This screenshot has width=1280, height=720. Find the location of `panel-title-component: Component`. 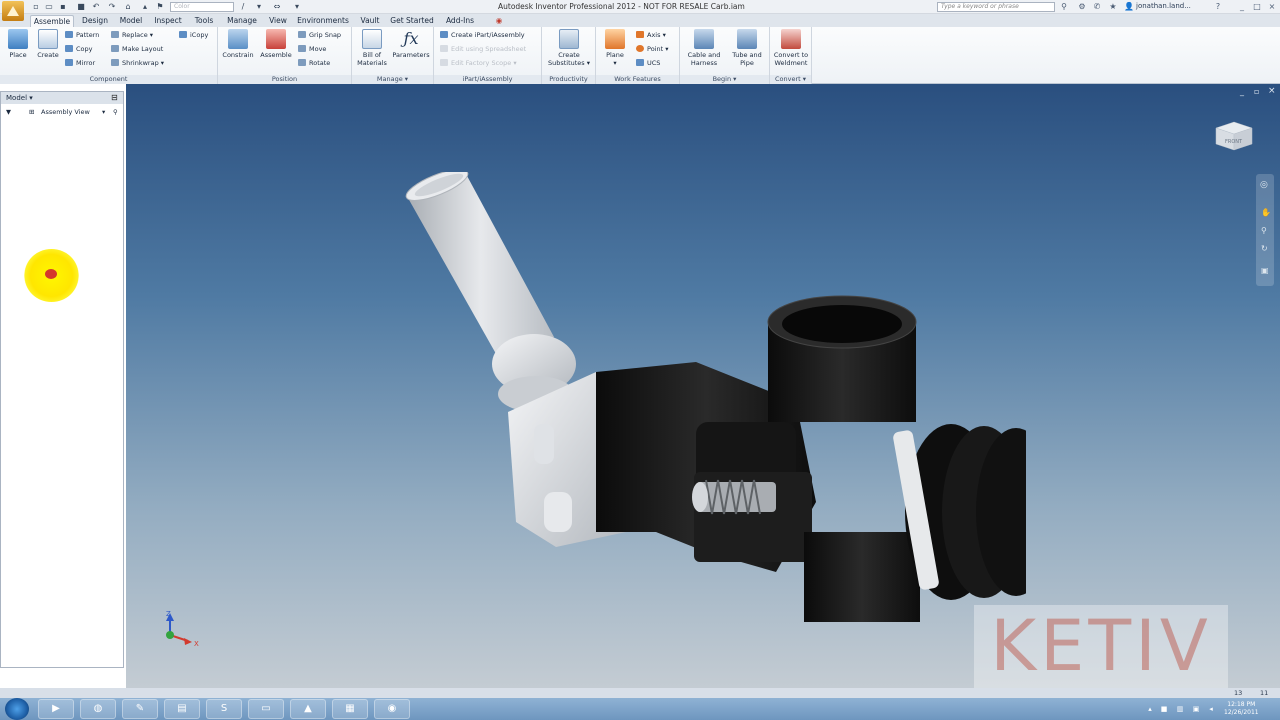

panel-title-component: Component is located at coordinates (108, 79).